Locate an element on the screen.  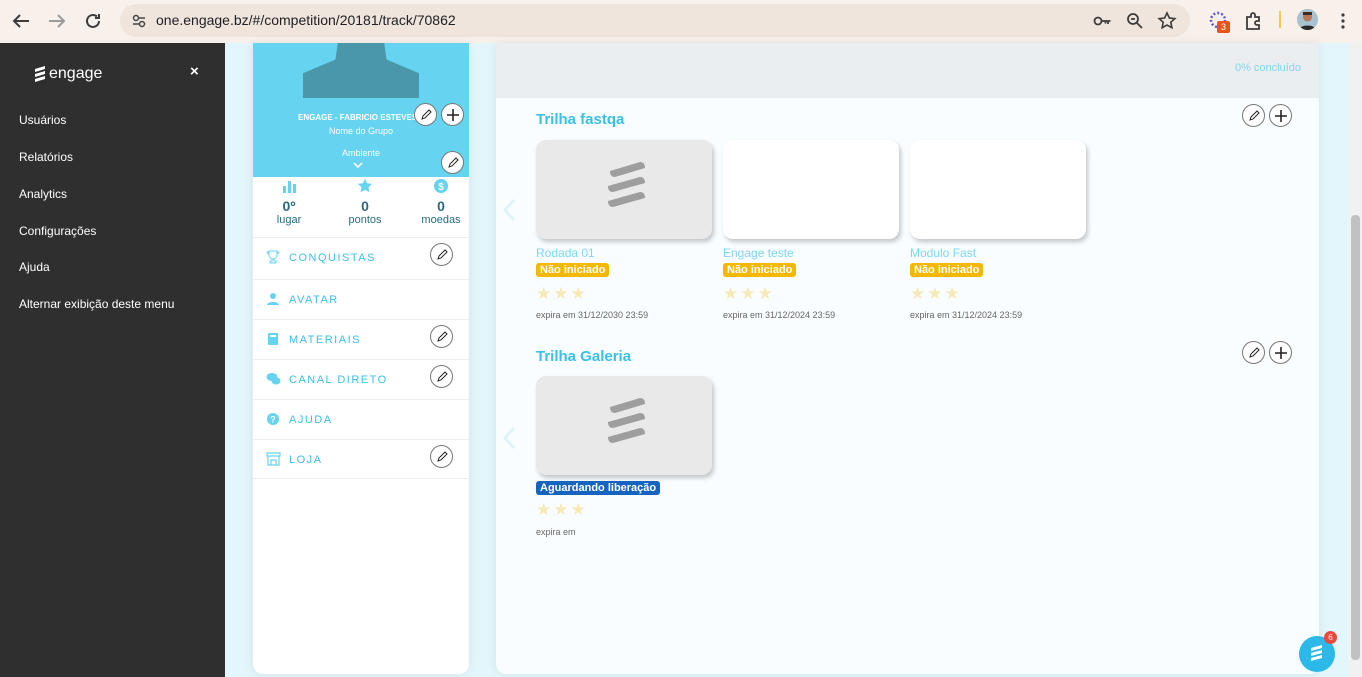
stat-moedas: $ 0 moedas is located at coordinates (440, 202).